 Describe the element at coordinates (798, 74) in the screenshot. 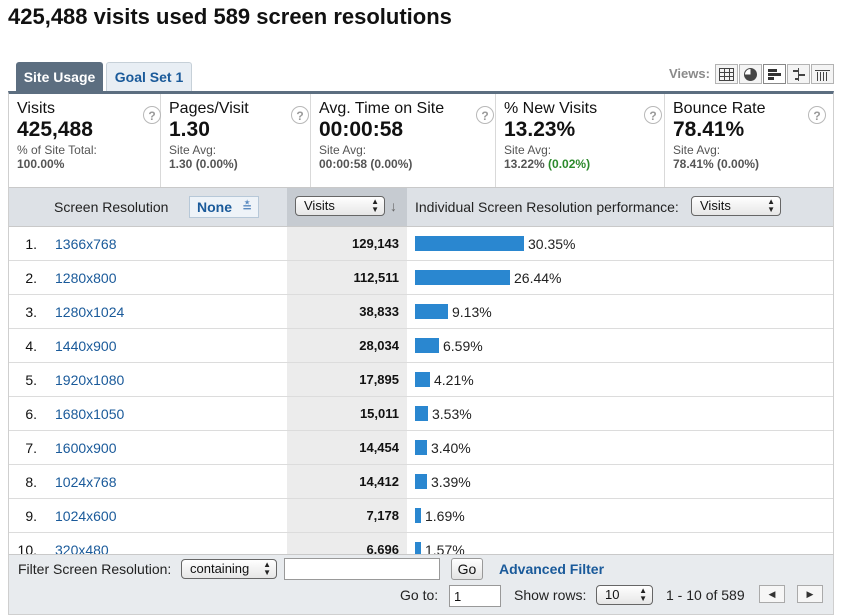

I see `comparison-view-icon` at that location.